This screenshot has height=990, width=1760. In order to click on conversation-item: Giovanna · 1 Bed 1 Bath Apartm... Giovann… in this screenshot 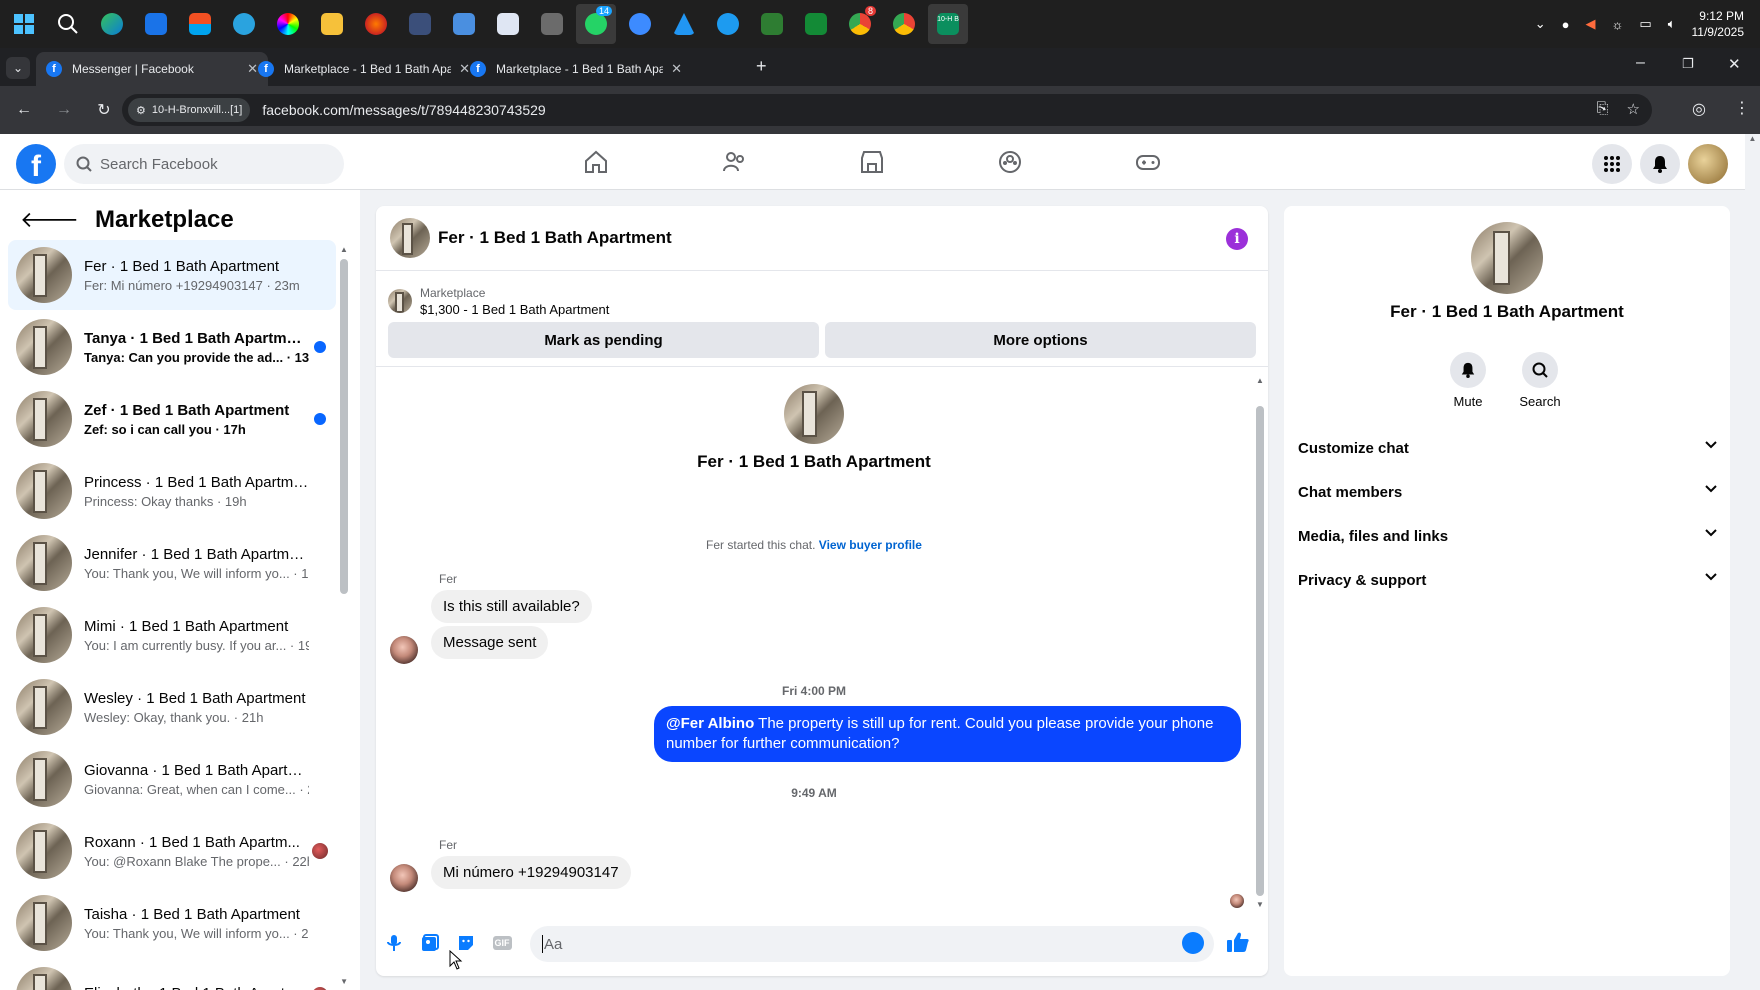, I will do `click(172, 779)`.